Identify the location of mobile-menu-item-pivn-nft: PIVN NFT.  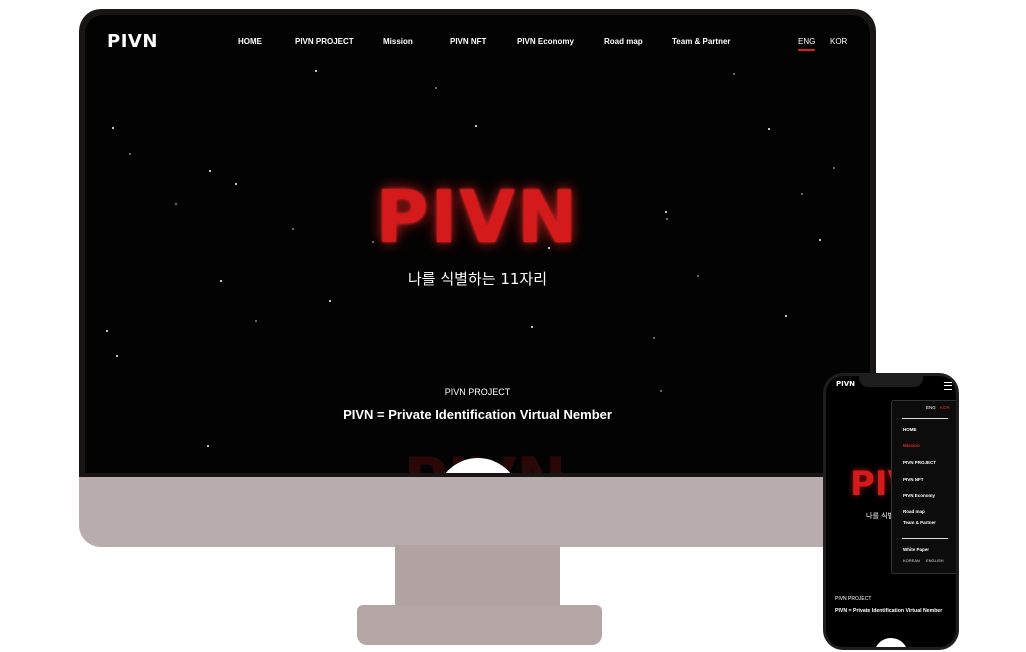
(913, 479).